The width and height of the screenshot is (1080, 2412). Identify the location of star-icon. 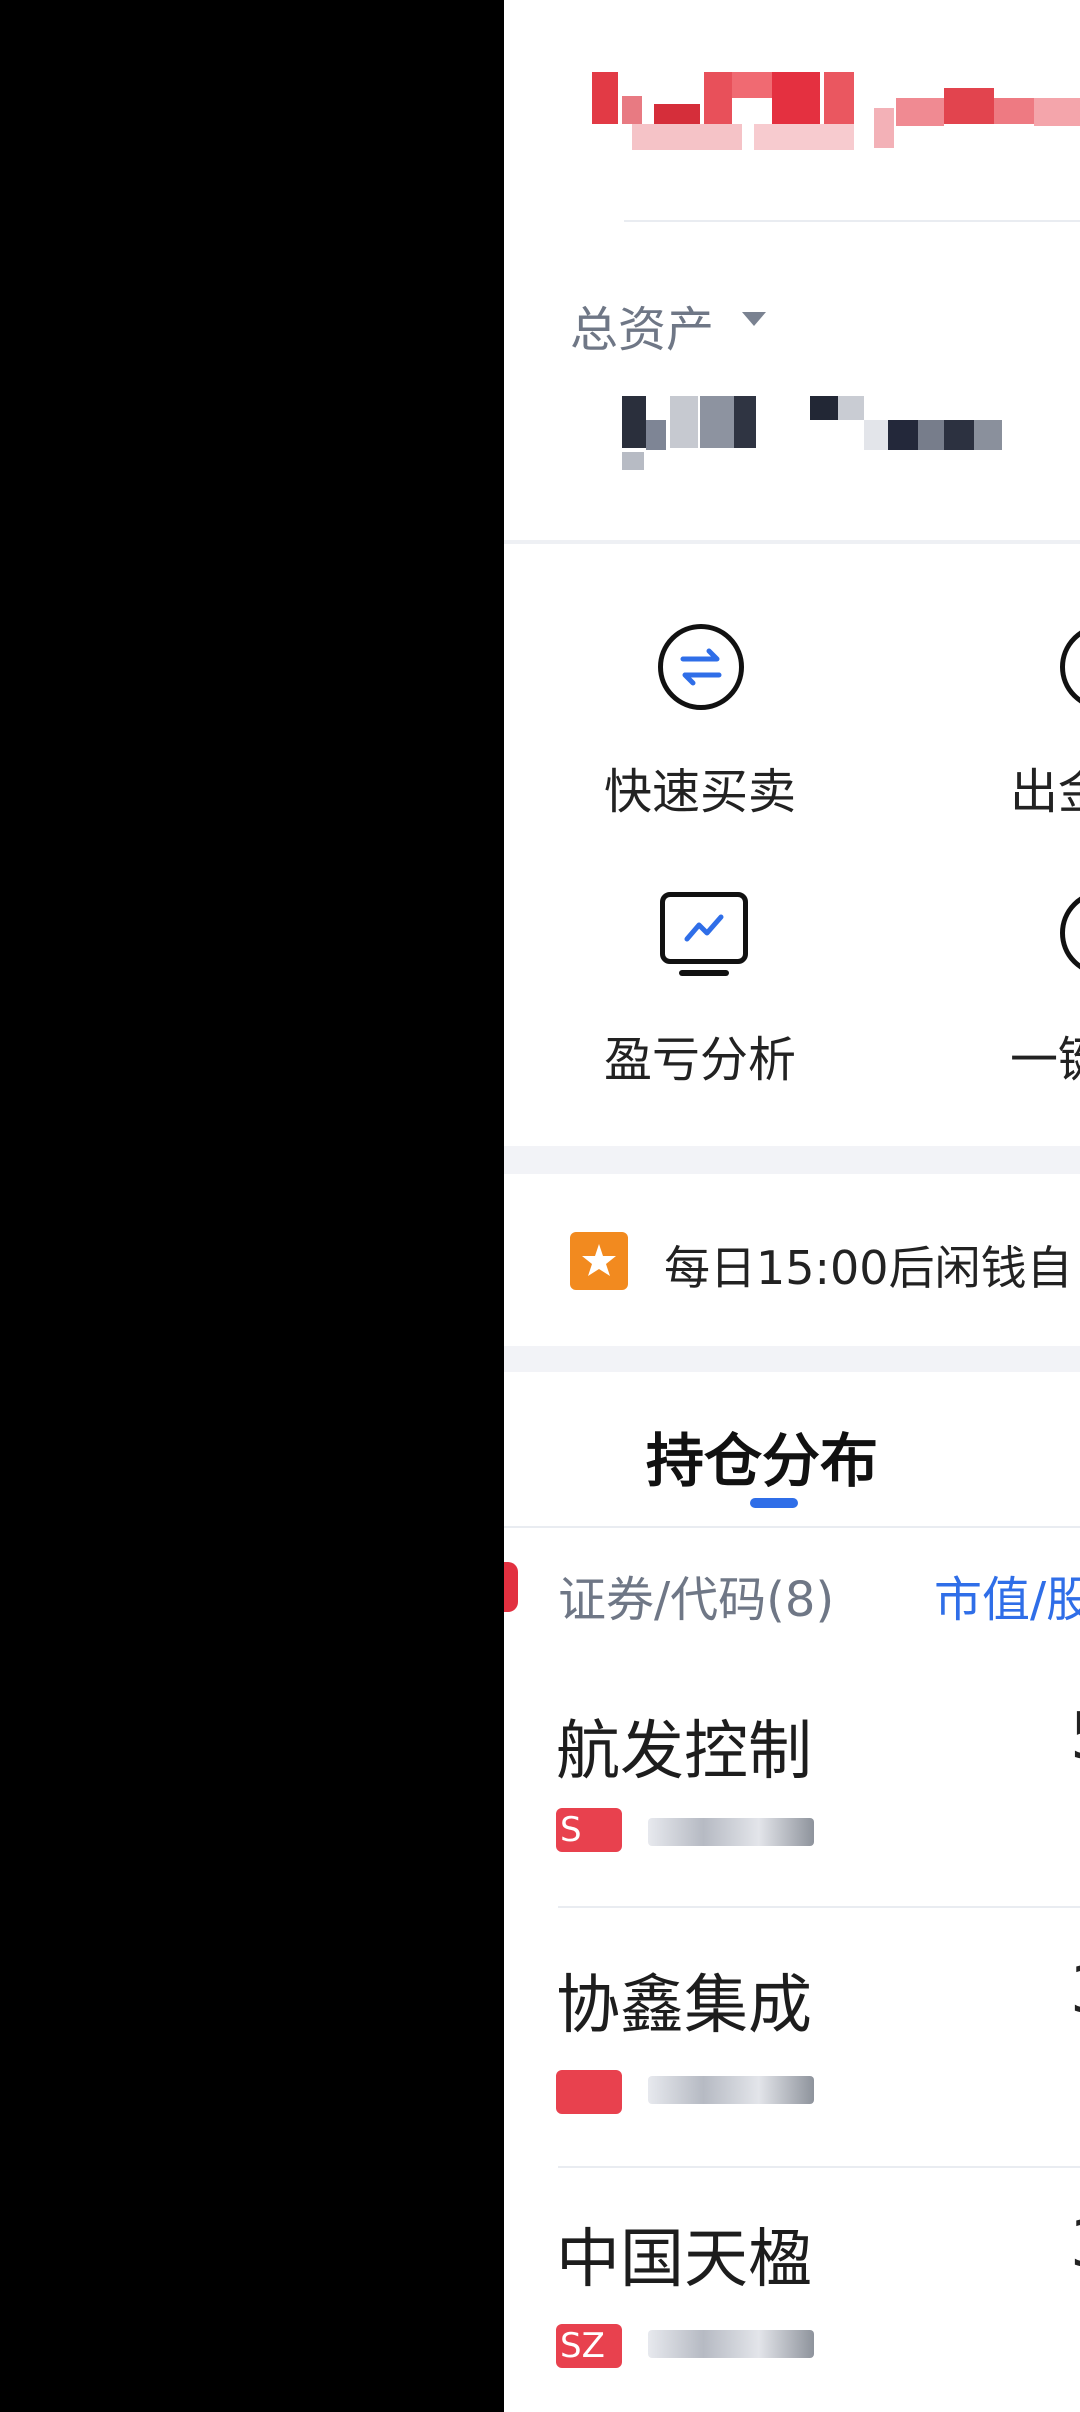
(599, 1261).